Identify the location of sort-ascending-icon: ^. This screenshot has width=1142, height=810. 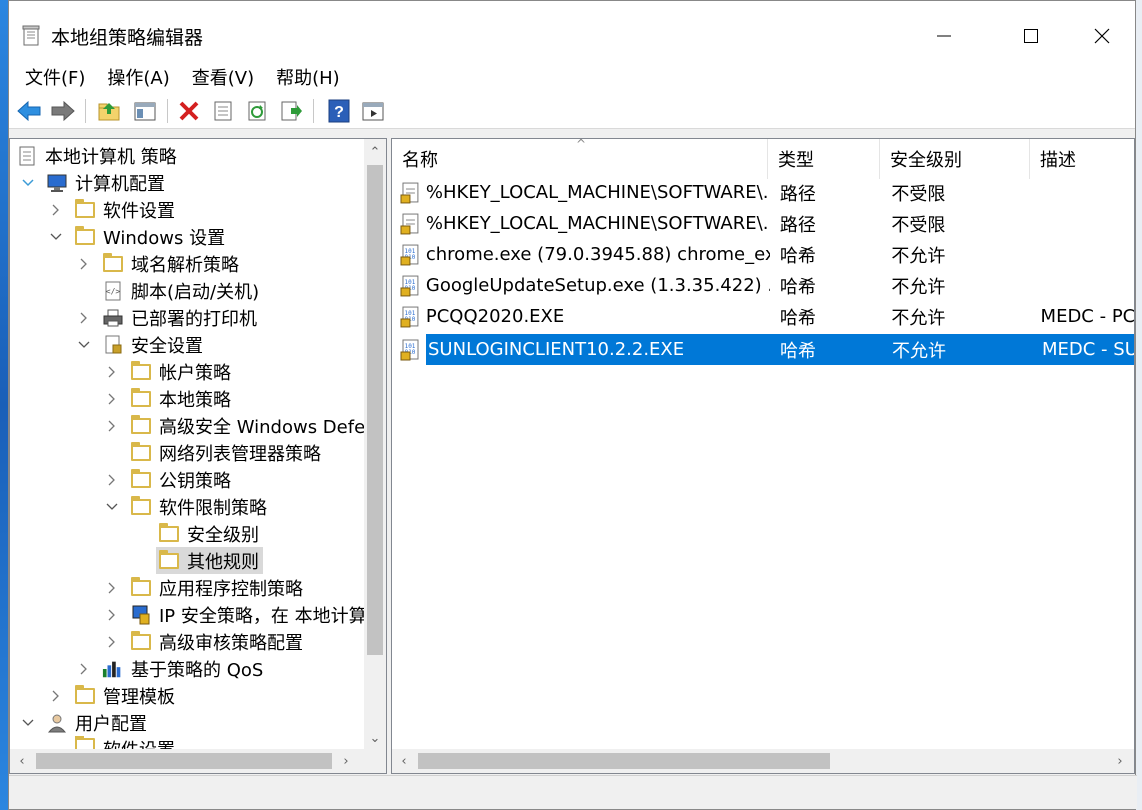
(581, 144).